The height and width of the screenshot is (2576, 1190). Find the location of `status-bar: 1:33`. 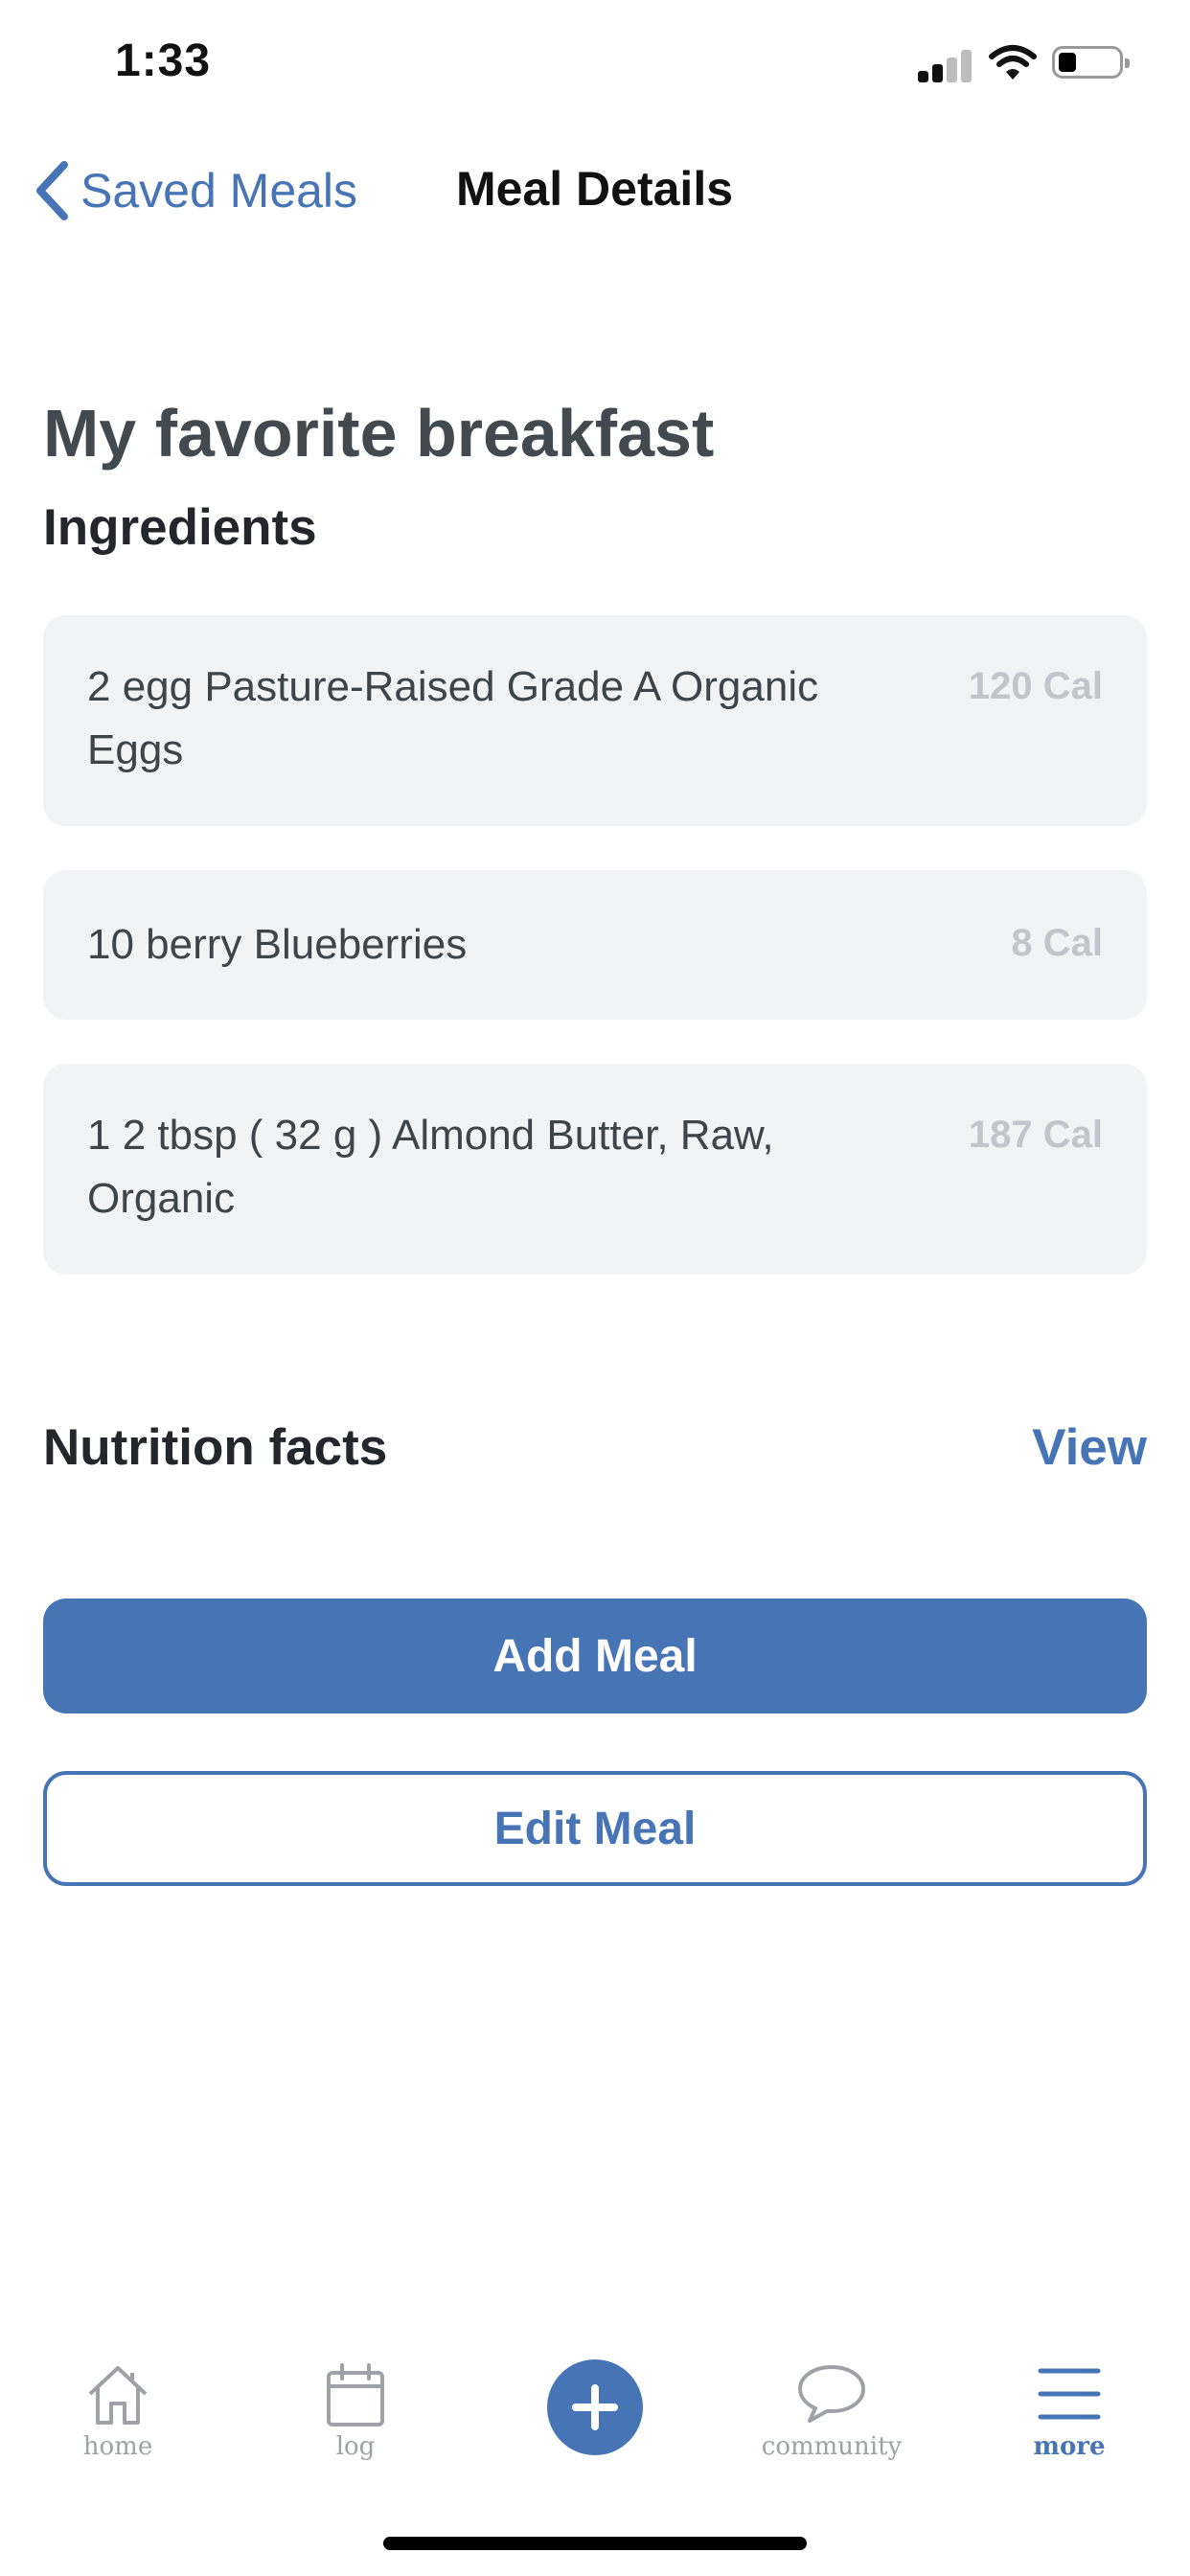

status-bar: 1:33 is located at coordinates (595, 67).